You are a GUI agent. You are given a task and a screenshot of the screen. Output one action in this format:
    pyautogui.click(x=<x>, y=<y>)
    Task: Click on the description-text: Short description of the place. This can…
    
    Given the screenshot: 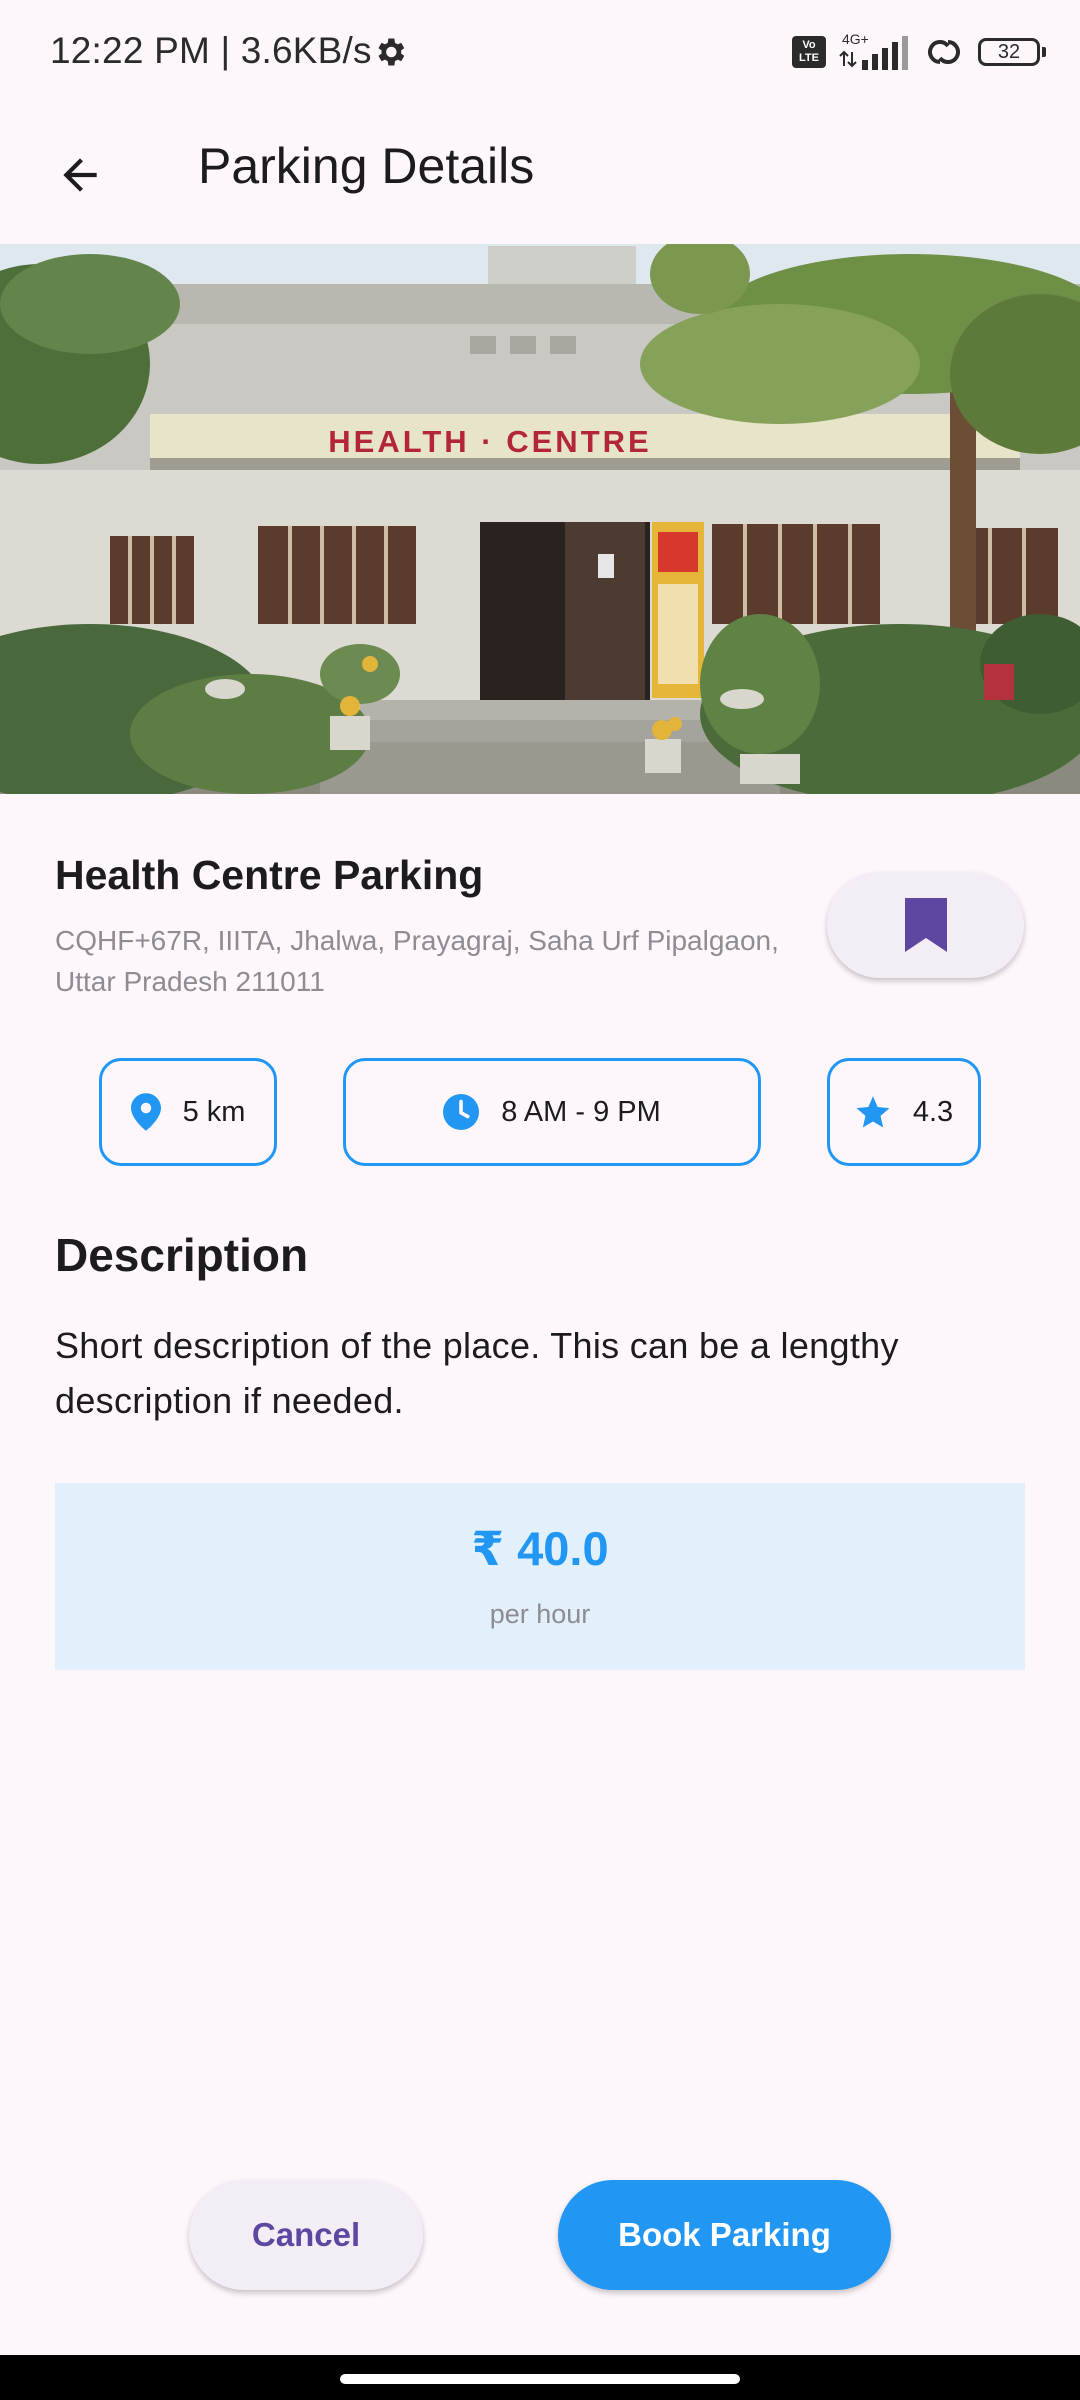 What is the action you would take?
    pyautogui.click(x=477, y=1373)
    